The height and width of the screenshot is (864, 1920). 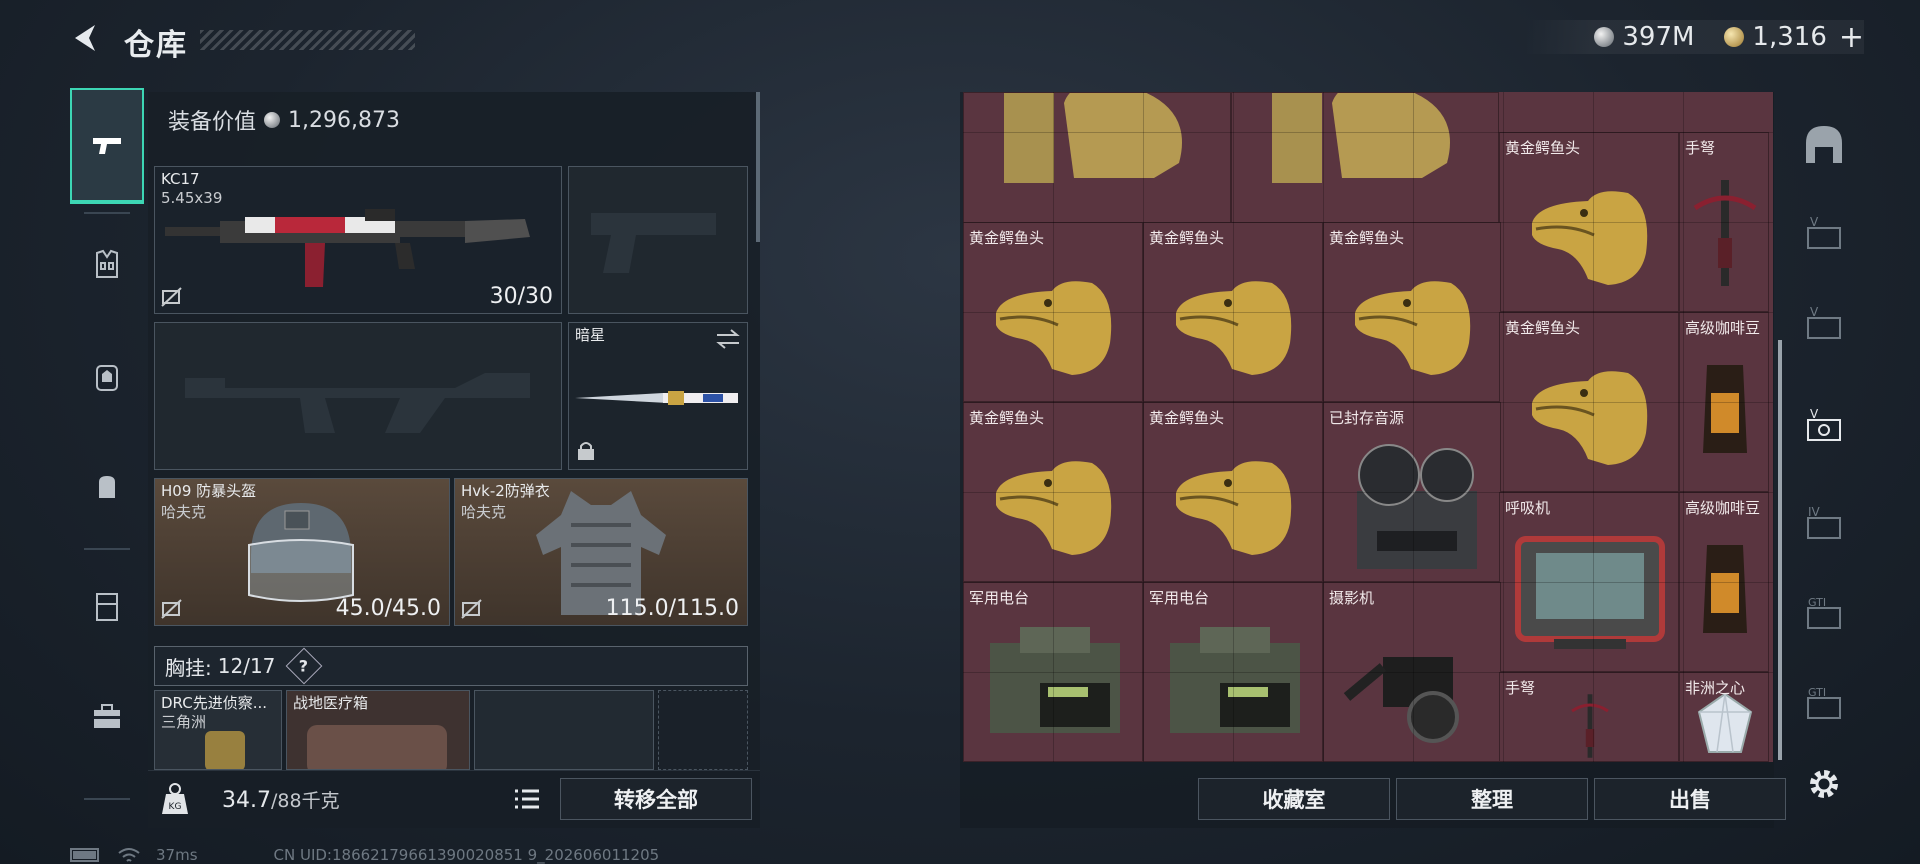 I want to click on item-name: 已封存音源, so click(x=1367, y=418).